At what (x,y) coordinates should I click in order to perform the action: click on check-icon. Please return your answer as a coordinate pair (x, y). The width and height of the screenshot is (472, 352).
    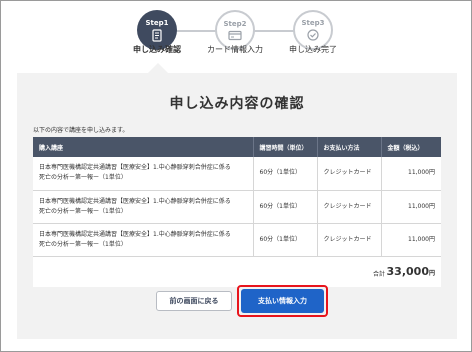
    Looking at the image, I should click on (313, 35).